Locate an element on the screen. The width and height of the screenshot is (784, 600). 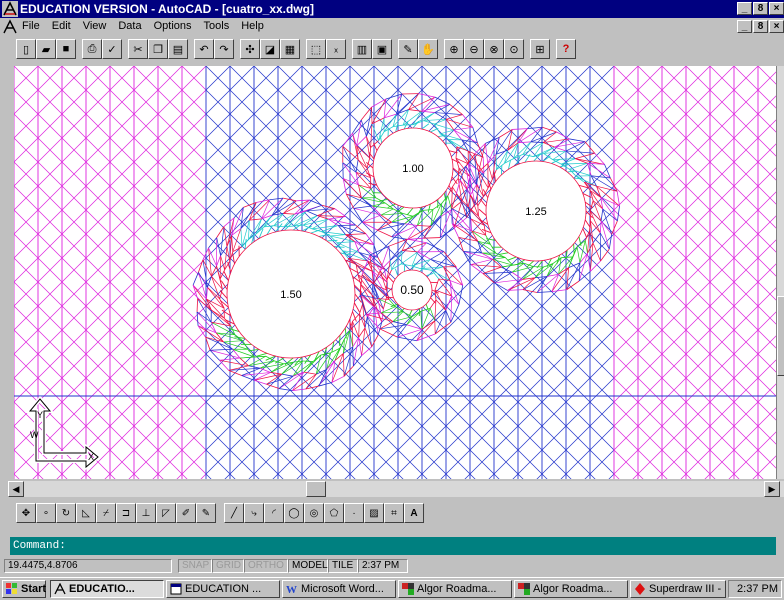
close-button: × is located at coordinates (776, 8).